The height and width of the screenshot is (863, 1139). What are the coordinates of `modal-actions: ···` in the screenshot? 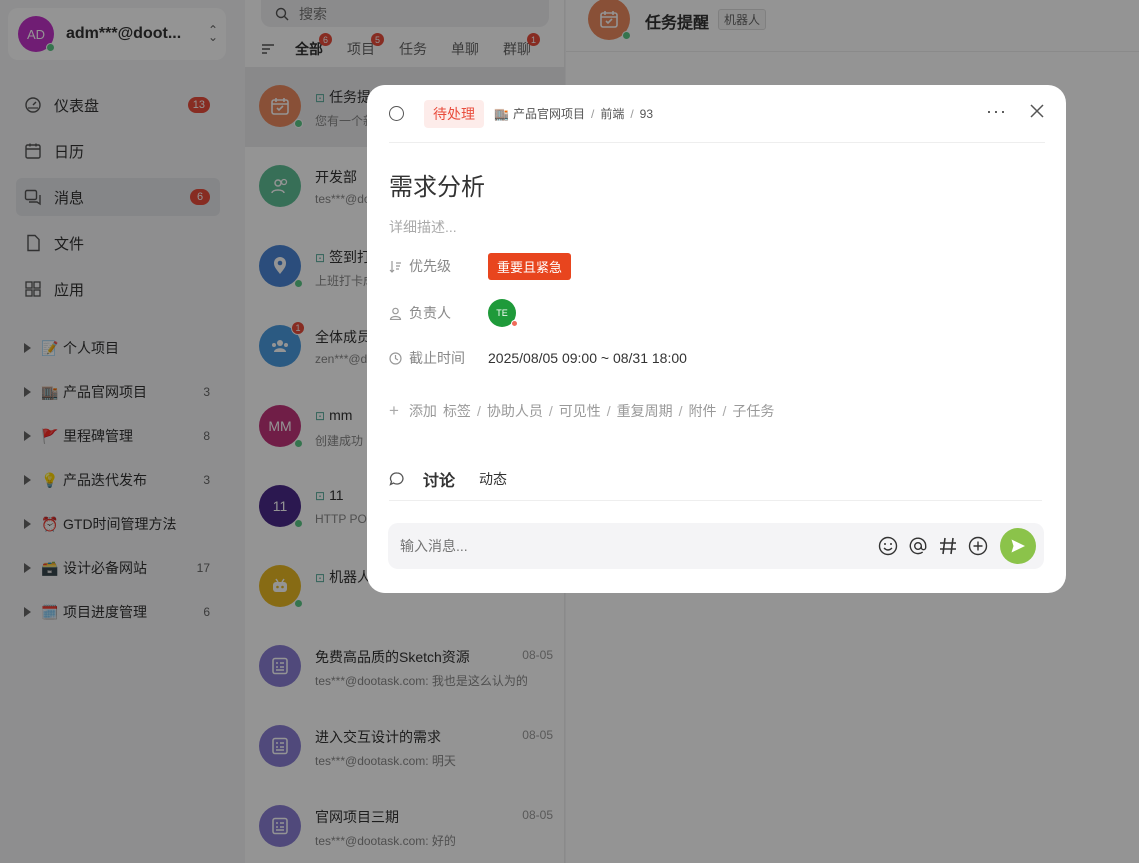 It's located at (1015, 111).